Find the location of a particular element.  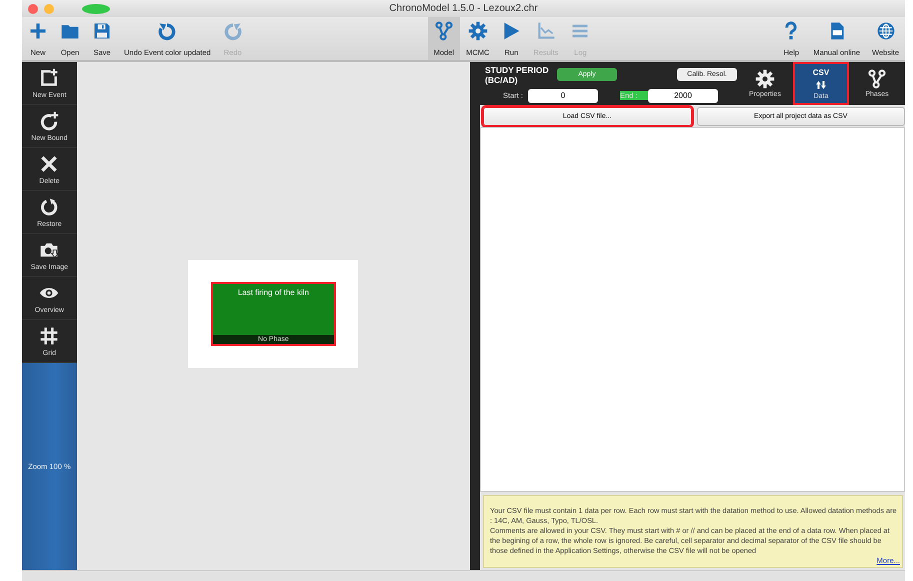

window-title: ChronoModel 1.5.0 - Lezoux2.chr is located at coordinates (463, 8).